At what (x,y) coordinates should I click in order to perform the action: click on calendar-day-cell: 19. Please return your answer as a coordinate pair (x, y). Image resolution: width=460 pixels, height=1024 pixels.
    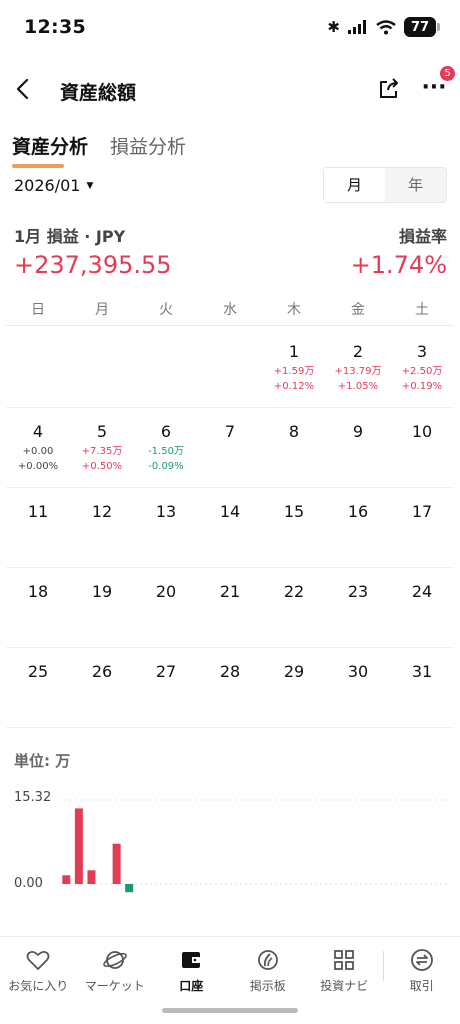
    Looking at the image, I should click on (102, 607).